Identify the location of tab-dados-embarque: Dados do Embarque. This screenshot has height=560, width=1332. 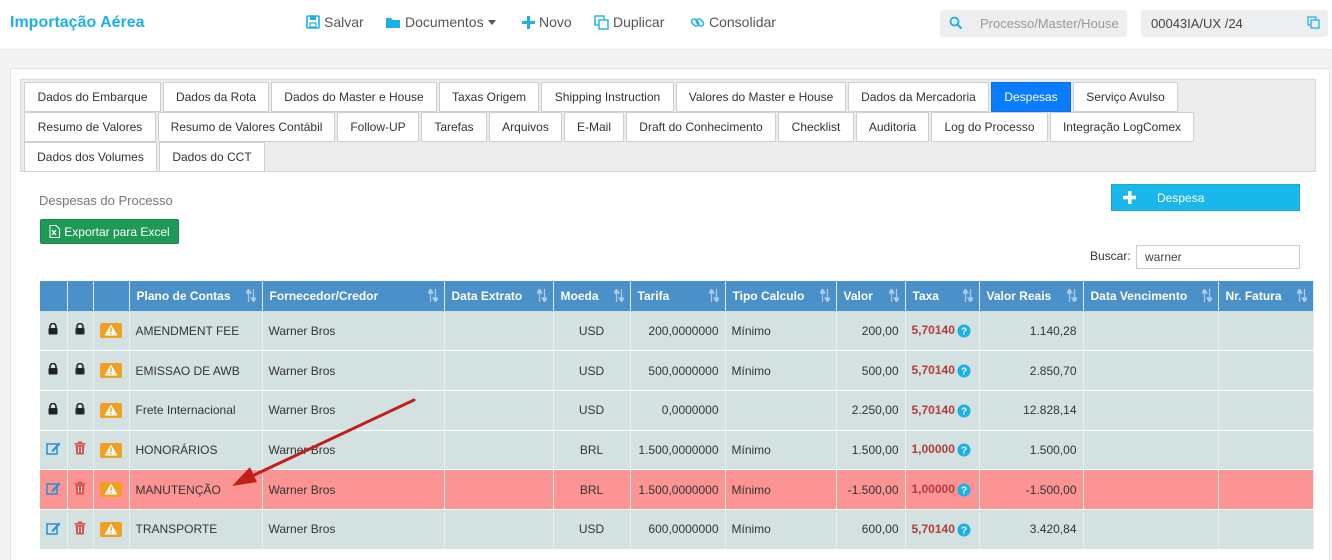
(92, 97).